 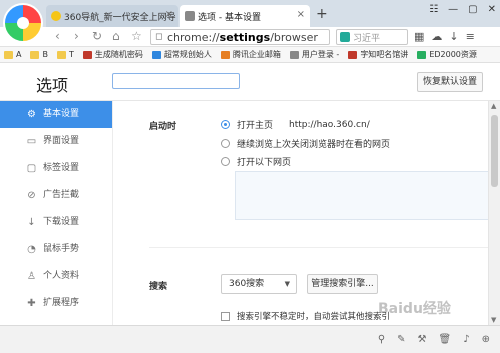 What do you see at coordinates (56, 114) in the screenshot?
I see `sidebar-item-basic: ⚙ 基本设置` at bounding box center [56, 114].